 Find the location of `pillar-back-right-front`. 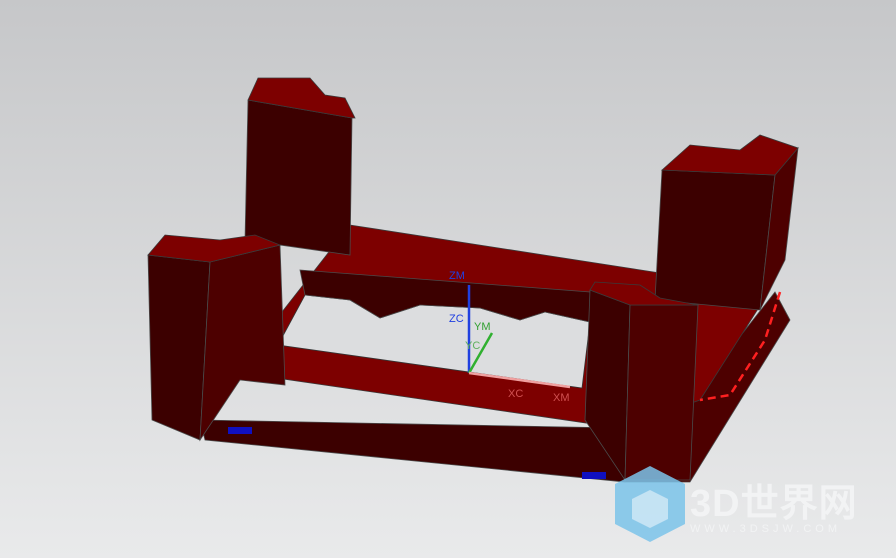

pillar-back-right-front is located at coordinates (715, 240).